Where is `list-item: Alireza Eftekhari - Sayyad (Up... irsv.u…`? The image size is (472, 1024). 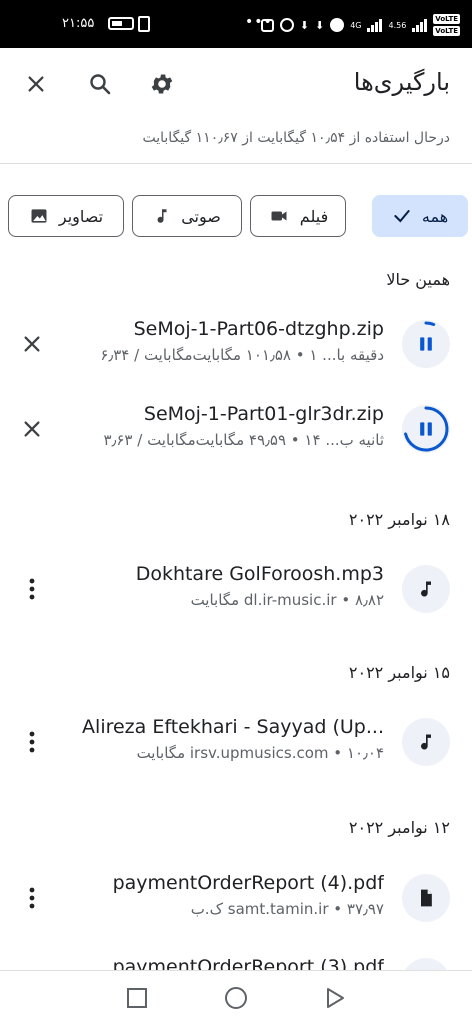 list-item: Alireza Eftekhari - Sayyad (Up... irsv.u… is located at coordinates (236, 746).